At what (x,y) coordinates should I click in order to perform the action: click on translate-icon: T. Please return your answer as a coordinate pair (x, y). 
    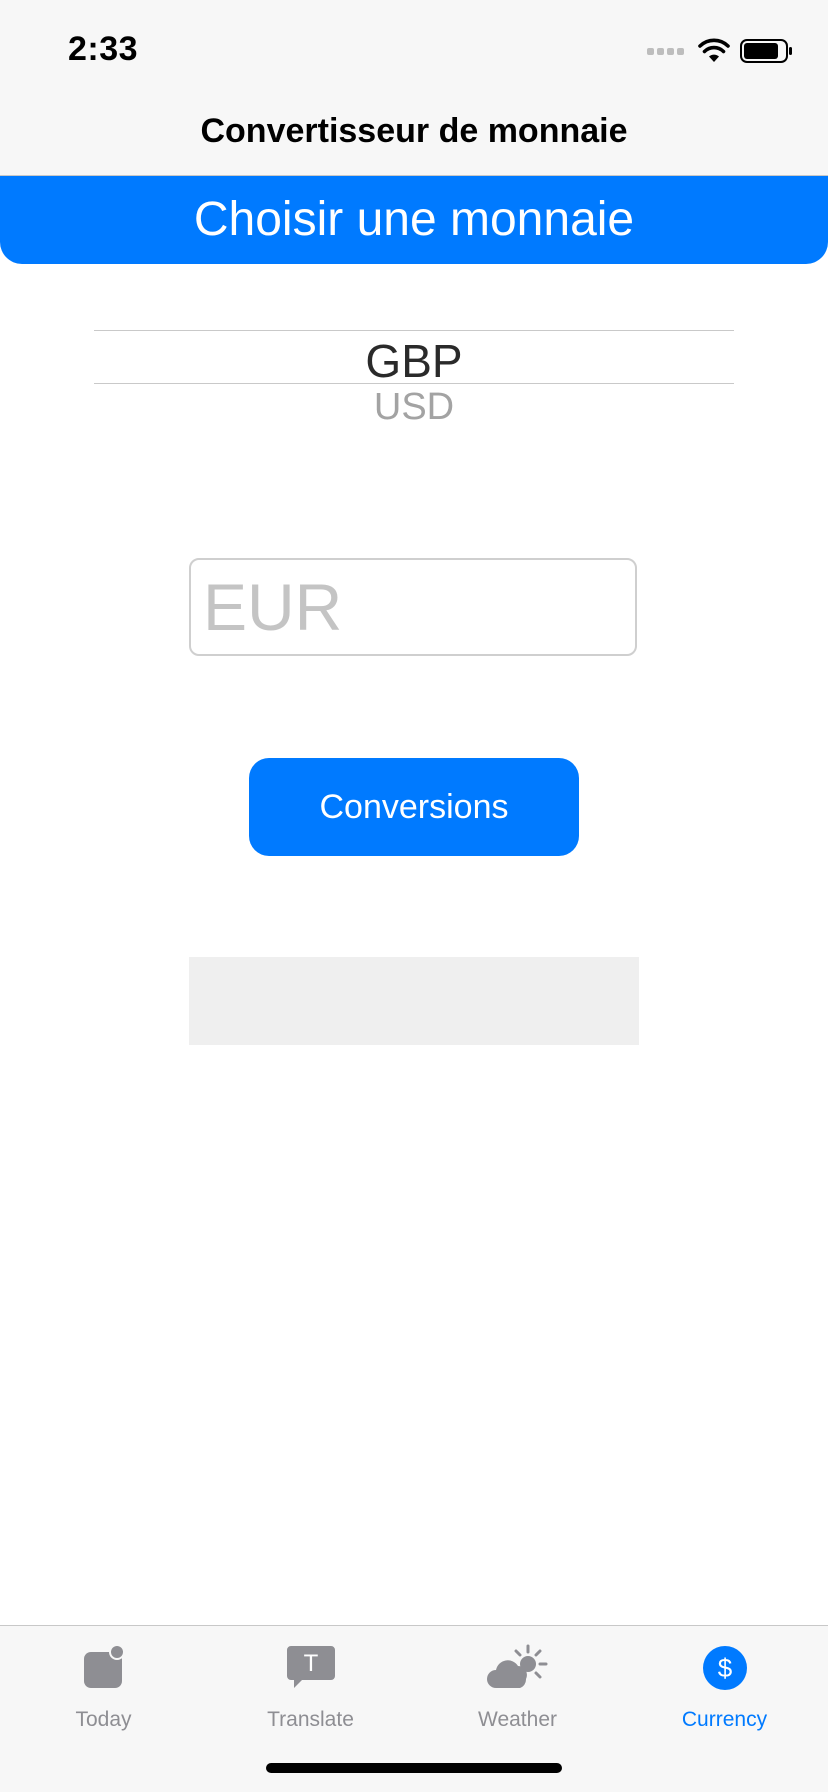
    Looking at the image, I should click on (310, 1667).